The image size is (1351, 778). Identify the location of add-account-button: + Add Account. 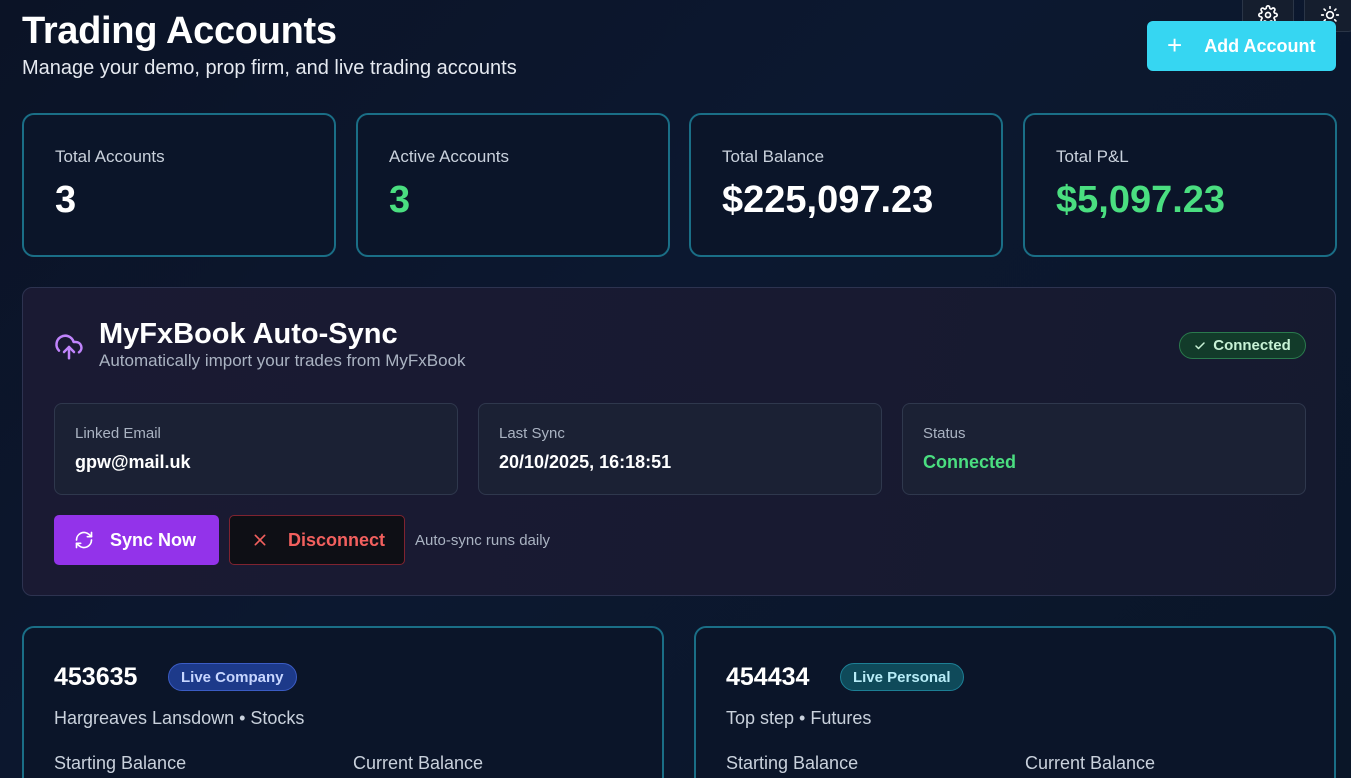
(1241, 46).